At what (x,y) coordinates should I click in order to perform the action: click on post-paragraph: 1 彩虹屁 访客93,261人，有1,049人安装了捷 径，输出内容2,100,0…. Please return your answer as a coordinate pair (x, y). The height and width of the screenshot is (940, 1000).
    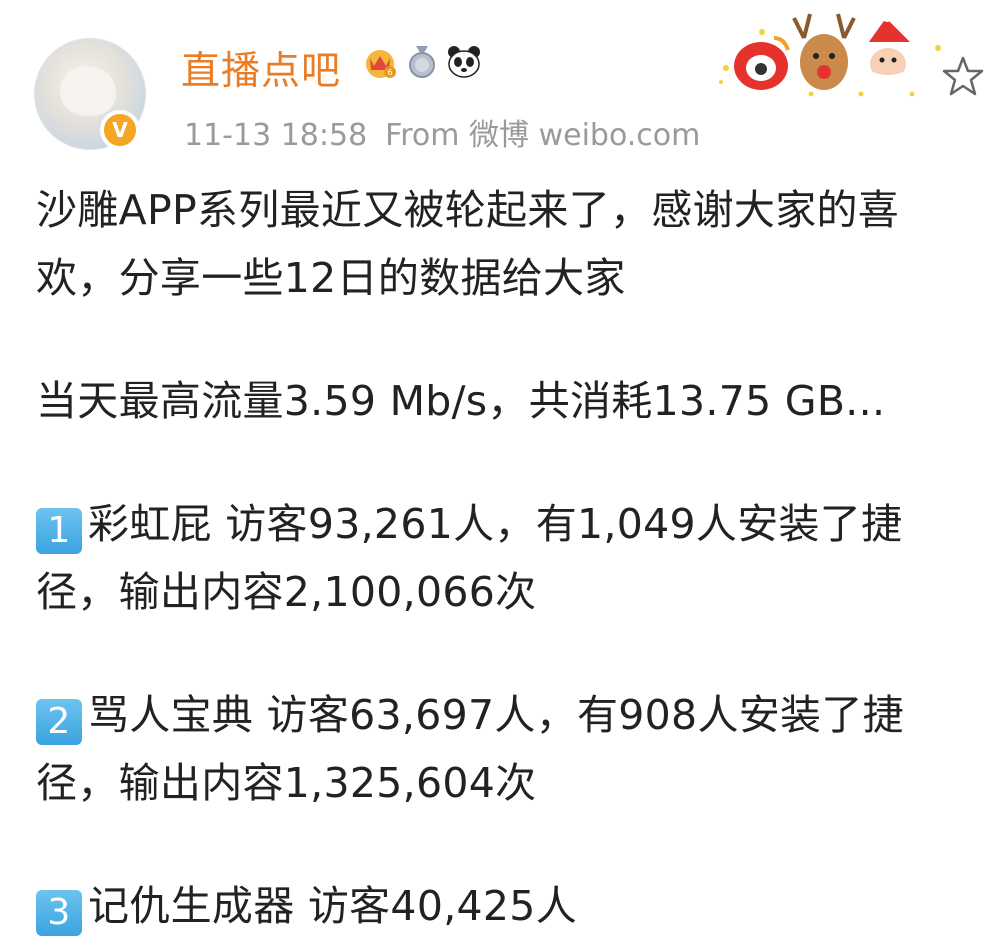
    Looking at the image, I should click on (513, 558).